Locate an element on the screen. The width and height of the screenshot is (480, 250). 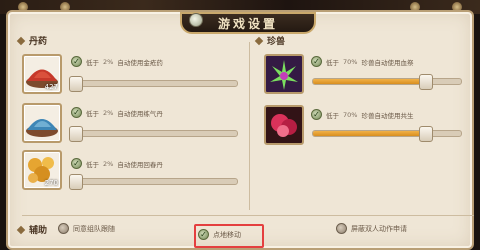
pill-count: 427 is located at coordinates (51, 87).